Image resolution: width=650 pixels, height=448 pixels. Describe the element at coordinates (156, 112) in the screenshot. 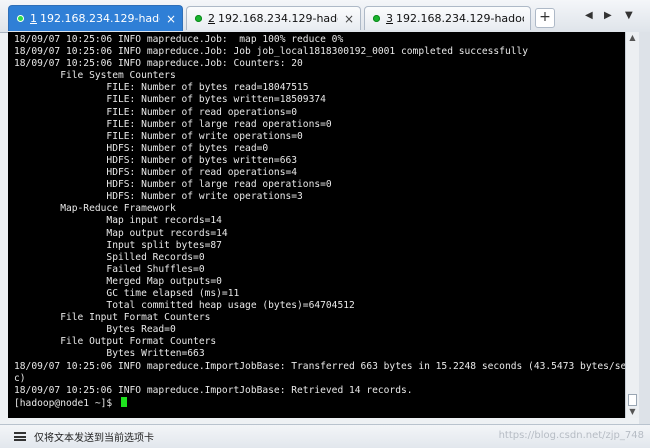

I see `terminal-line: FILE: Number of read operations=0` at that location.